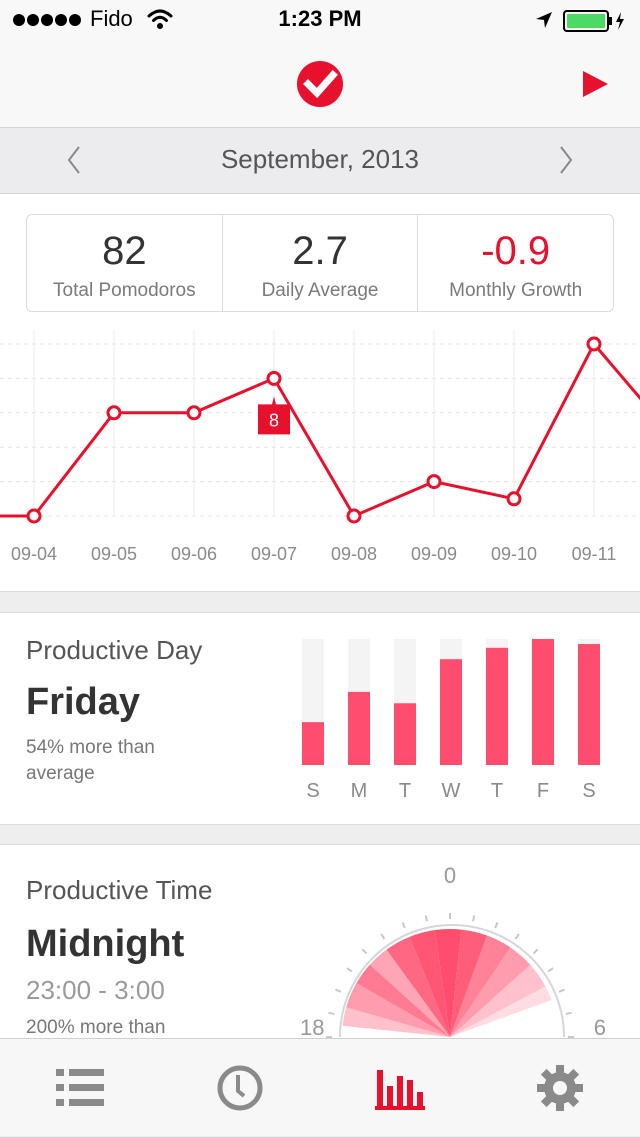 The height and width of the screenshot is (1137, 640). Describe the element at coordinates (595, 86) in the screenshot. I see `play-icon` at that location.